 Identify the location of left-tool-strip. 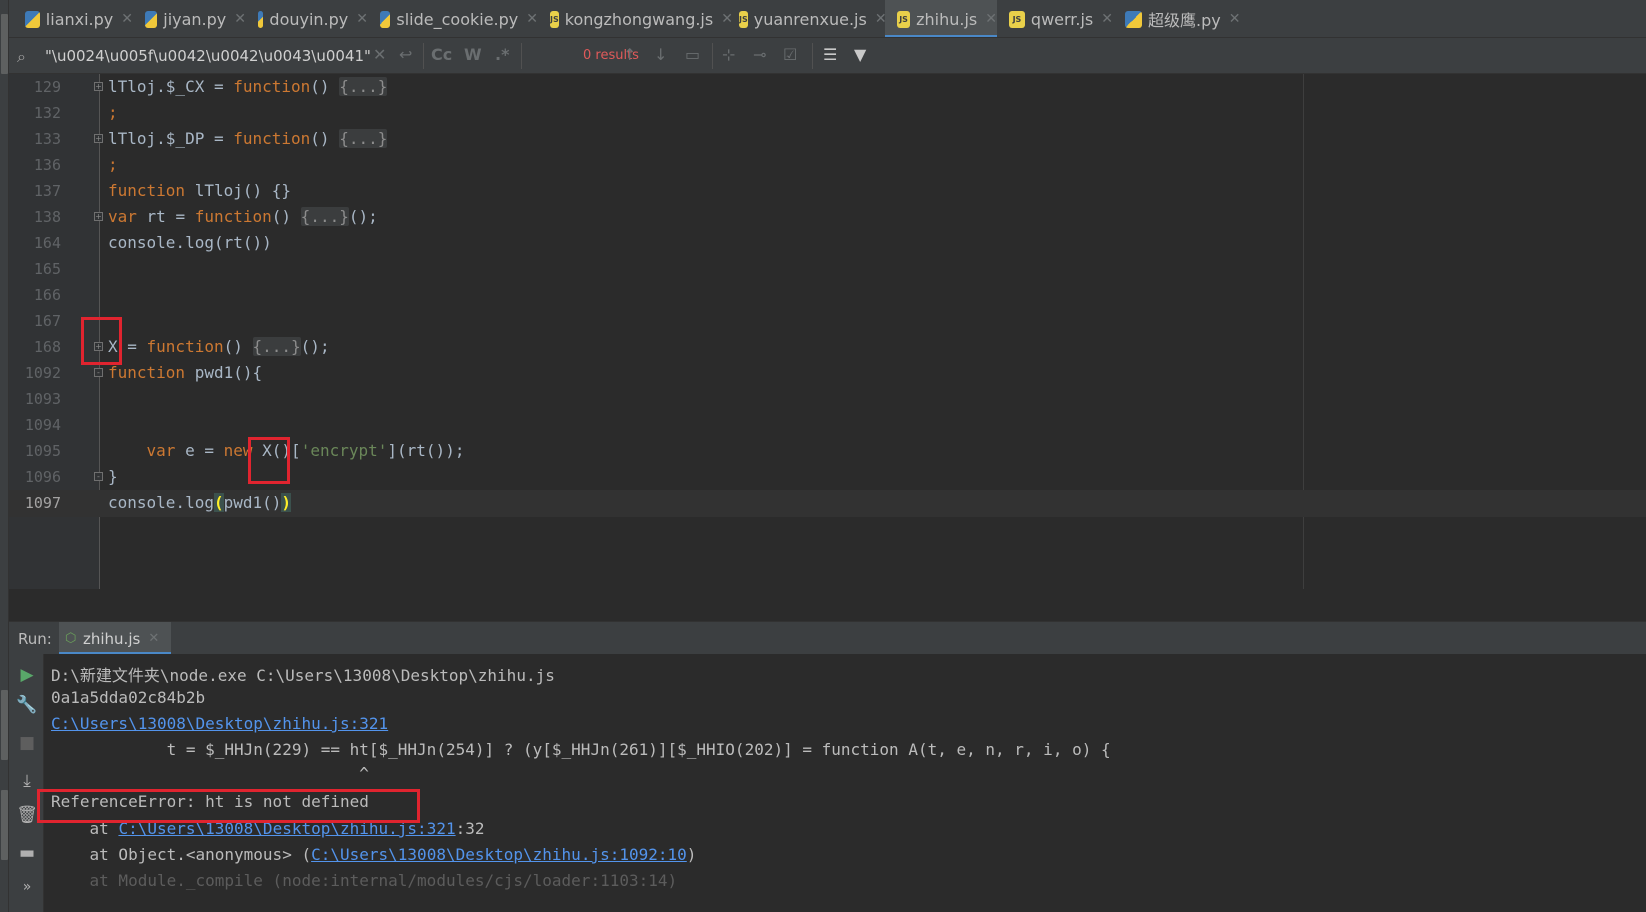
(4, 456).